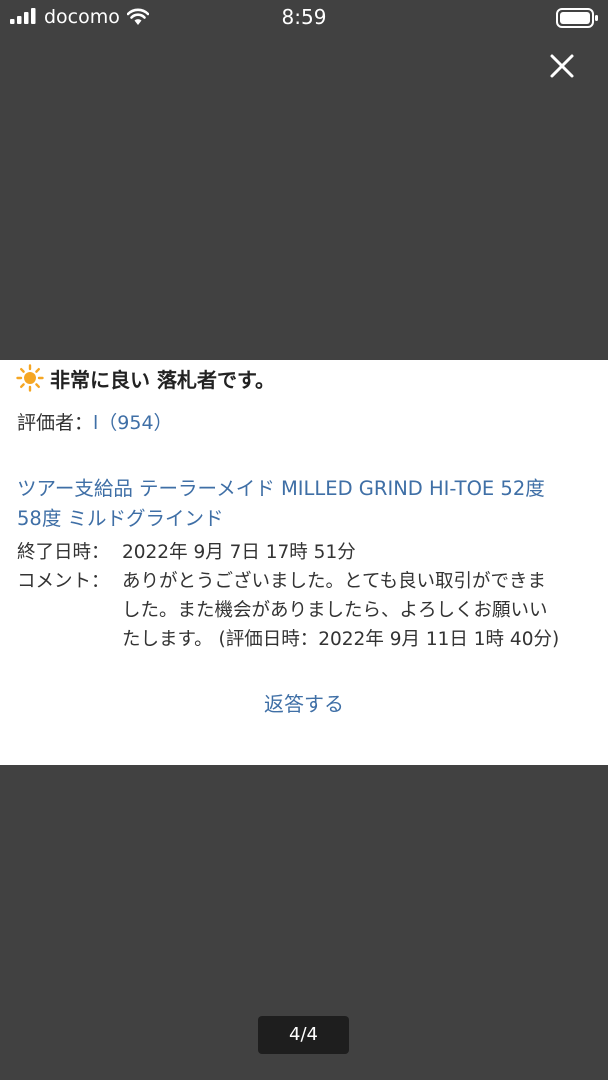 This screenshot has height=1080, width=608. Describe the element at coordinates (162, 379) in the screenshot. I see `rating-label: 非常に良い 落札者です。` at that location.